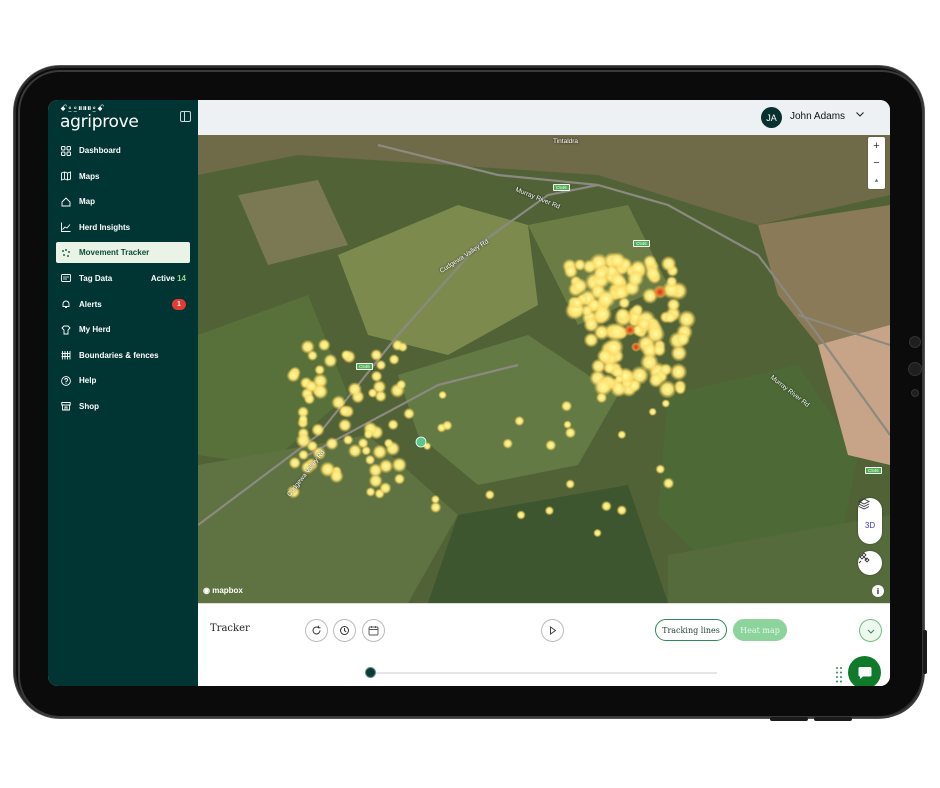 Image resolution: width=940 pixels, height=788 pixels. What do you see at coordinates (185, 116) in the screenshot?
I see `sidebar-collapse-icon` at bounding box center [185, 116].